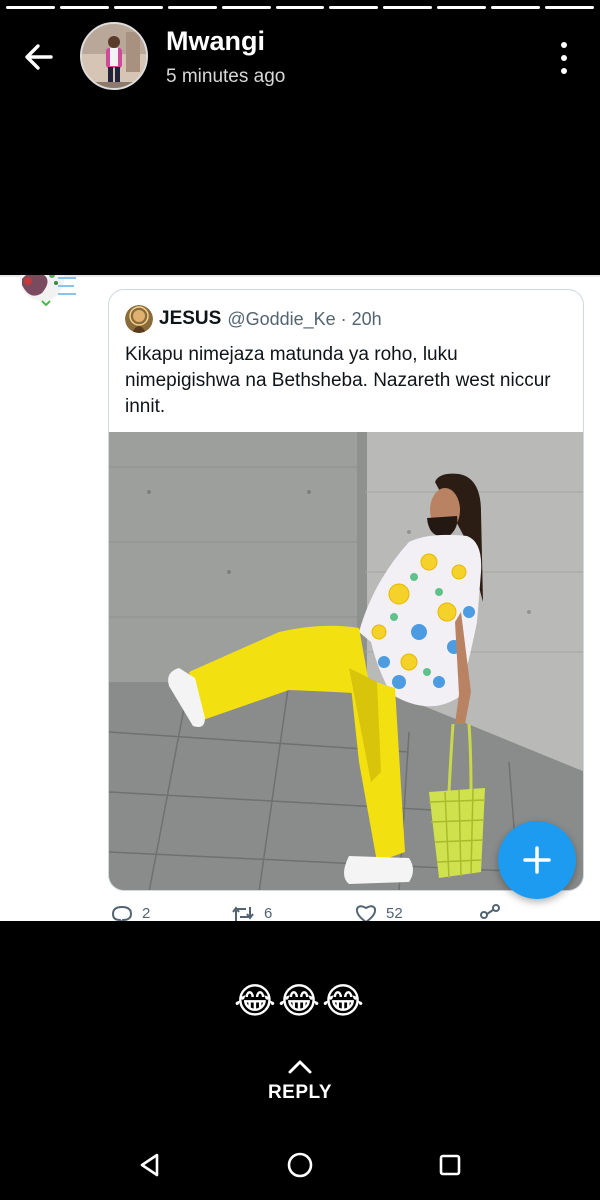  What do you see at coordinates (366, 913) in the screenshot?
I see `heart-icon` at bounding box center [366, 913].